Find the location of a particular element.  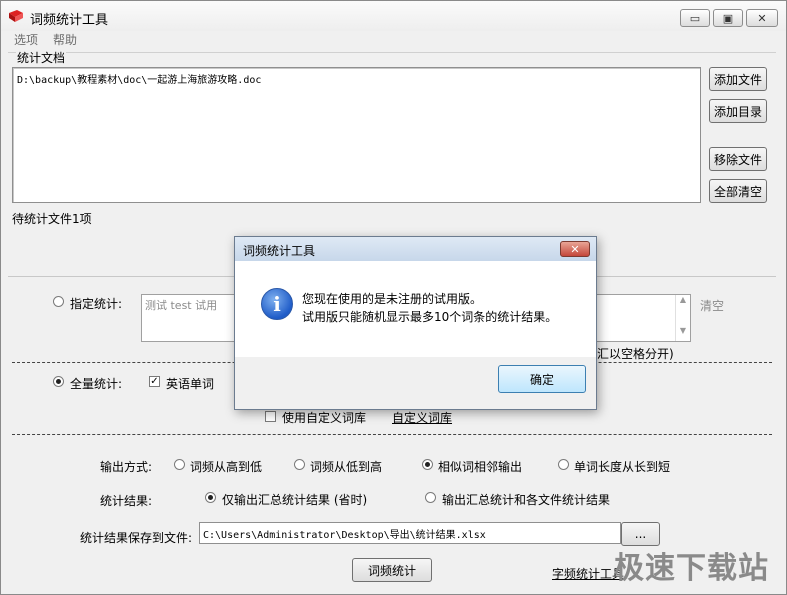

pending-file-count: 待统计文件1项 is located at coordinates (52, 219).